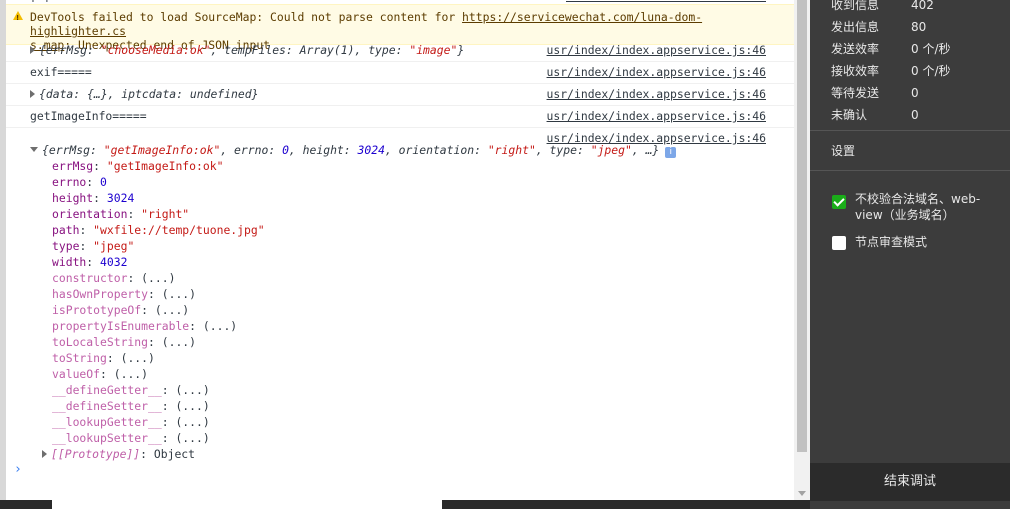 The image size is (1010, 509). I want to click on property-value: 3024, so click(120, 198).